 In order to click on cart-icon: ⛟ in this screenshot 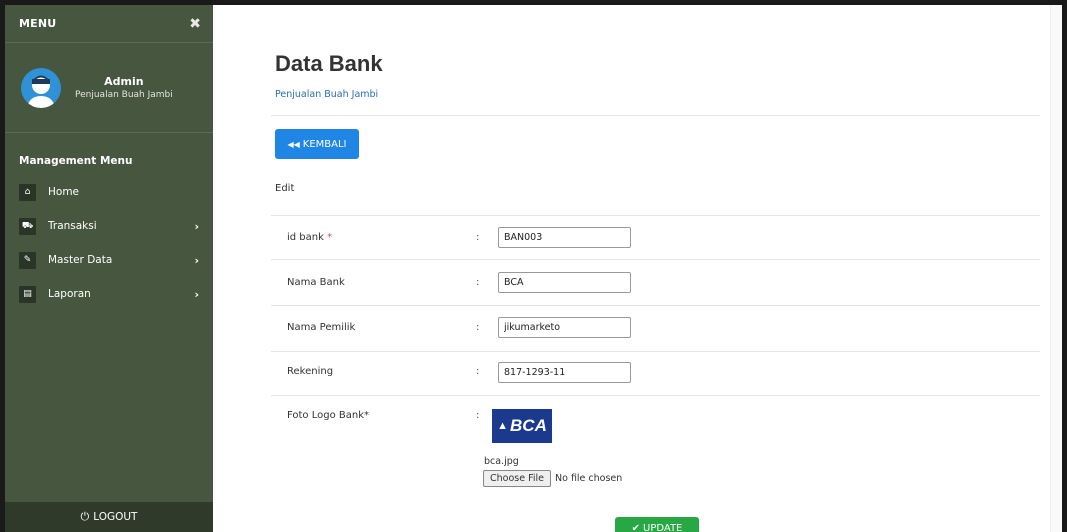, I will do `click(27, 226)`.